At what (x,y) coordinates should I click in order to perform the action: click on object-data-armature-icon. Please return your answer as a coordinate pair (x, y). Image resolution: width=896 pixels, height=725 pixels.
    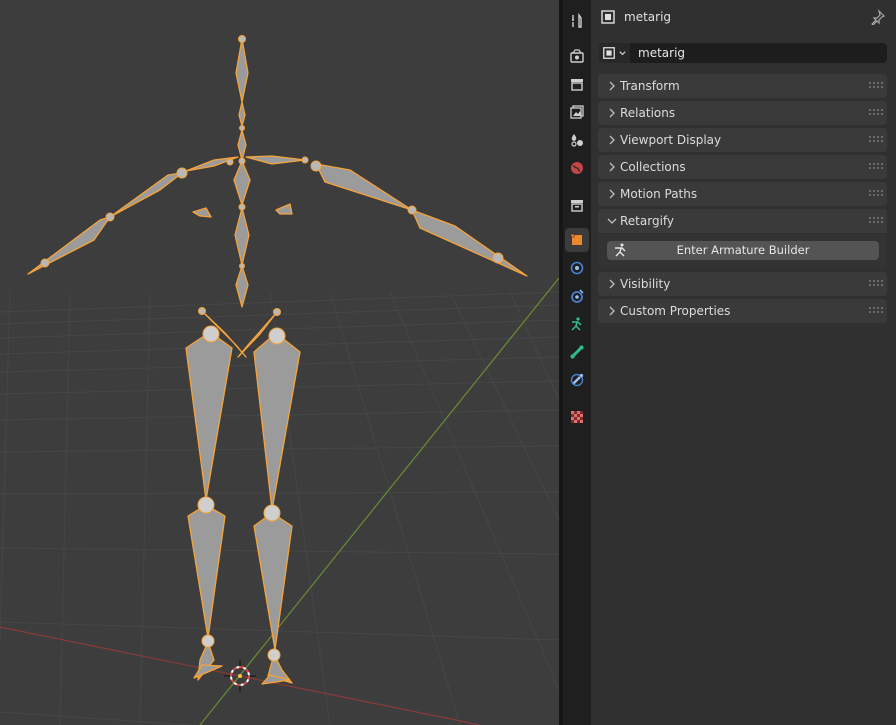
    Looking at the image, I should click on (576, 324).